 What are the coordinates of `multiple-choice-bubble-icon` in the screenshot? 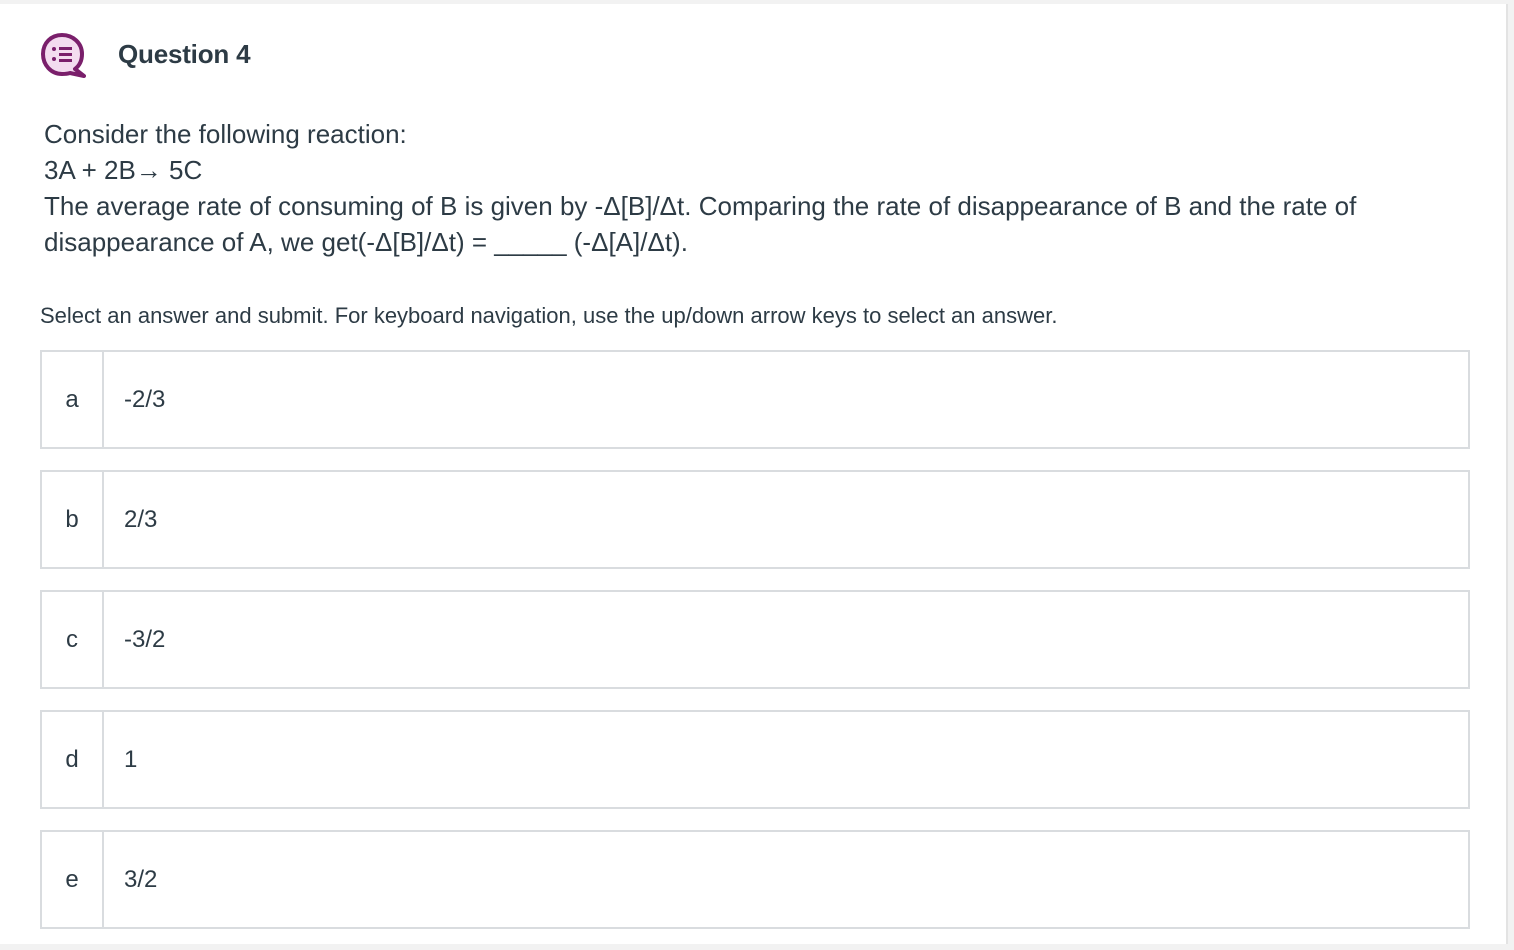 It's located at (63, 55).